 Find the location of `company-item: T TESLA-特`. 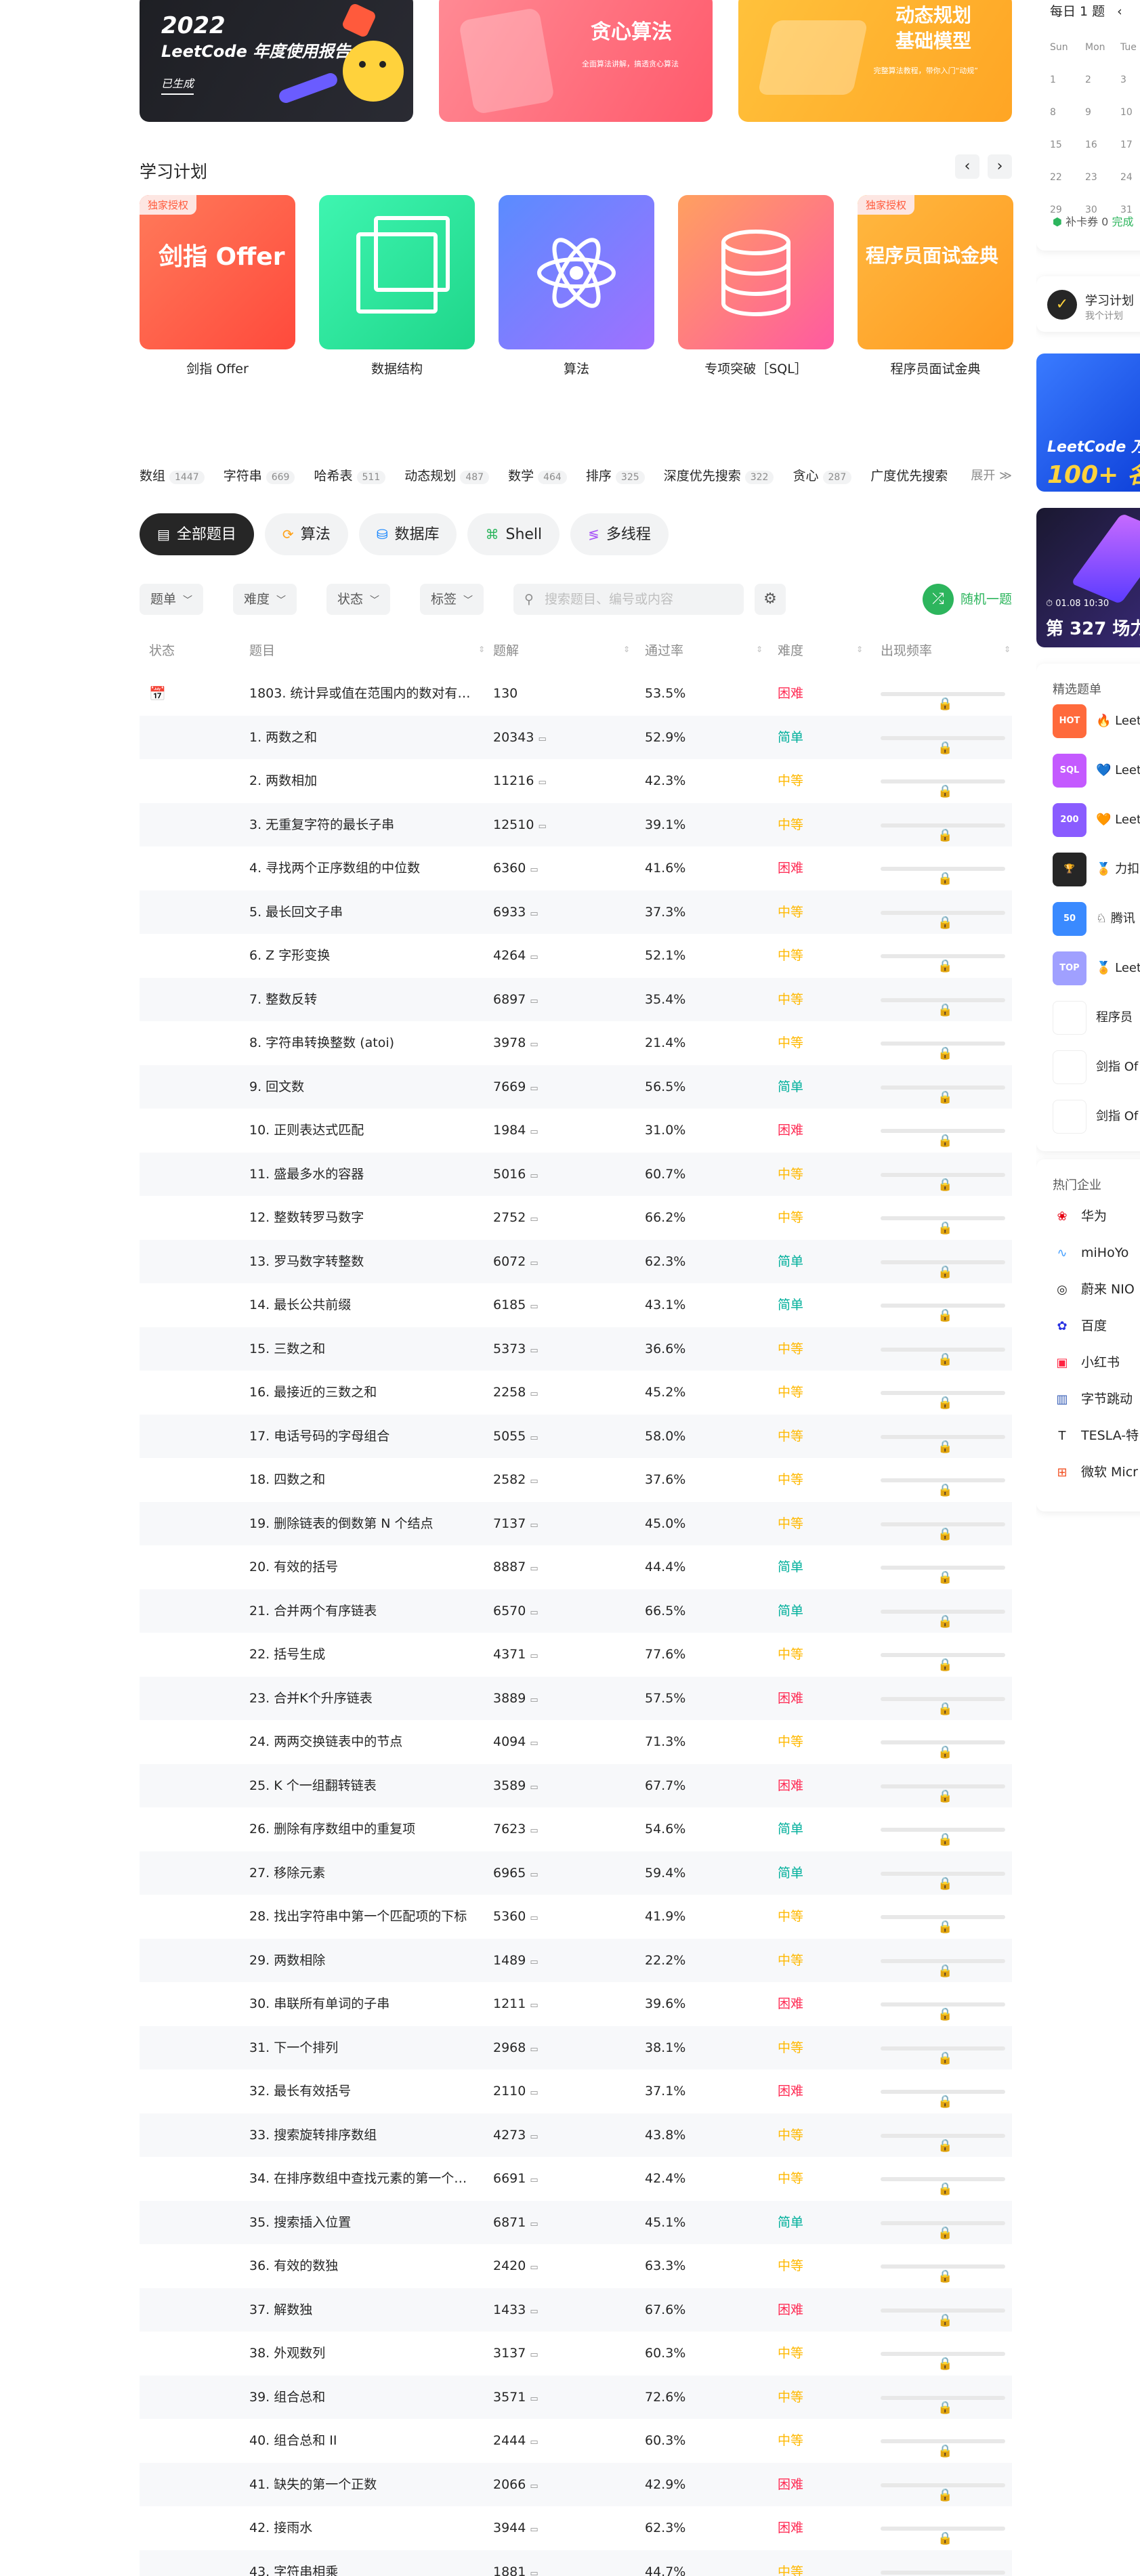

company-item: T TESLA-特 is located at coordinates (1096, 1435).